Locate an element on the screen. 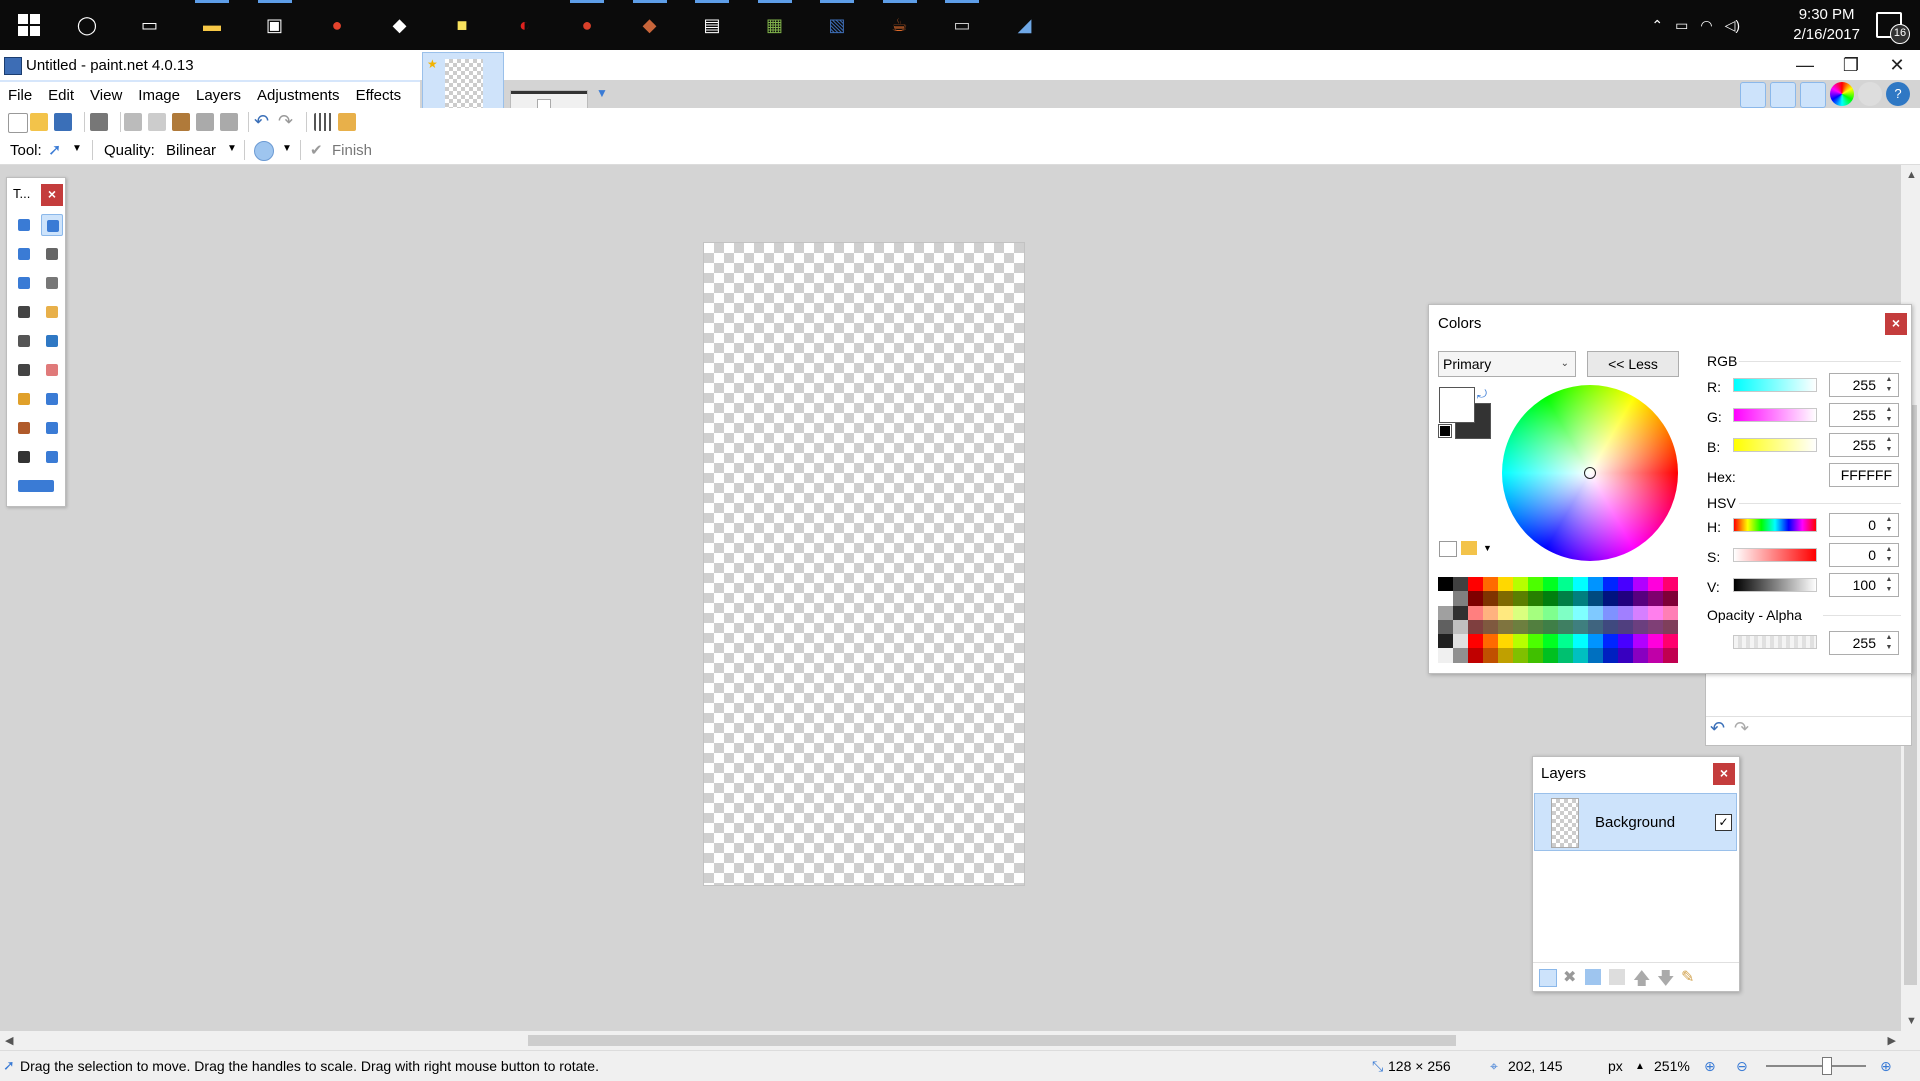 Image resolution: width=1920 pixels, height=1081 pixels. layers-panel-close-button: × is located at coordinates (1724, 774).